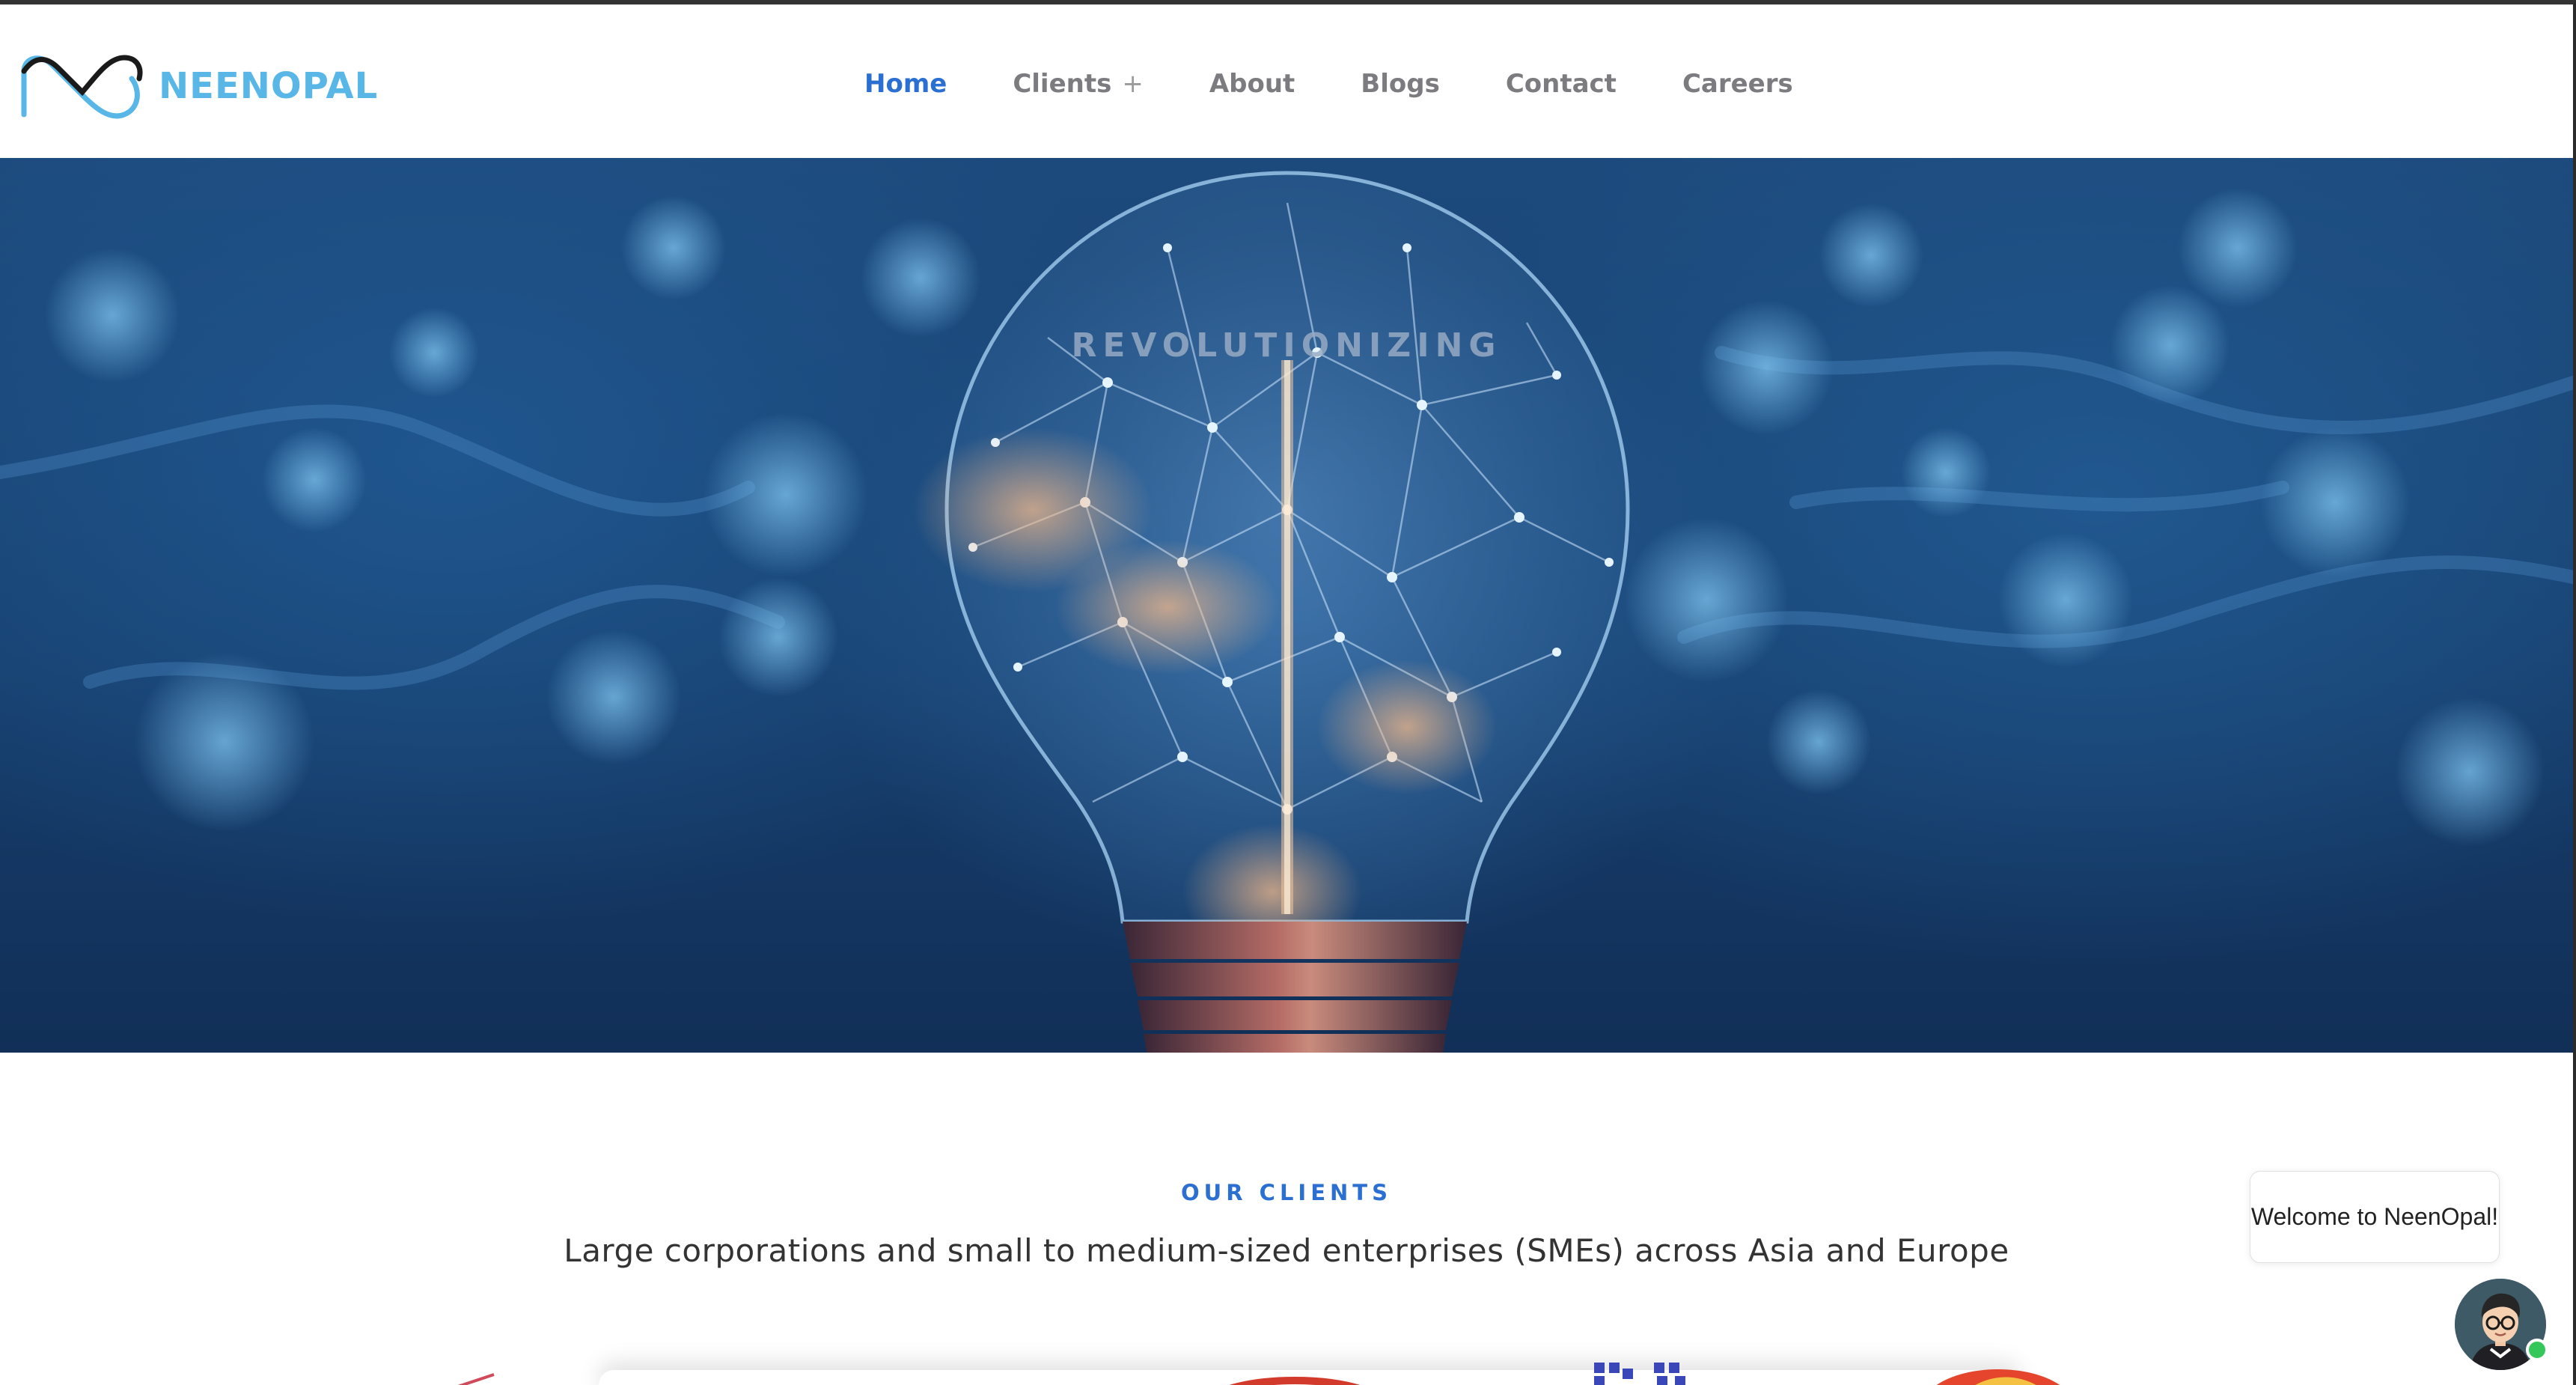 Image resolution: width=2576 pixels, height=1385 pixels. Describe the element at coordinates (269, 86) in the screenshot. I see `brand-name: NEENOPAL` at that location.